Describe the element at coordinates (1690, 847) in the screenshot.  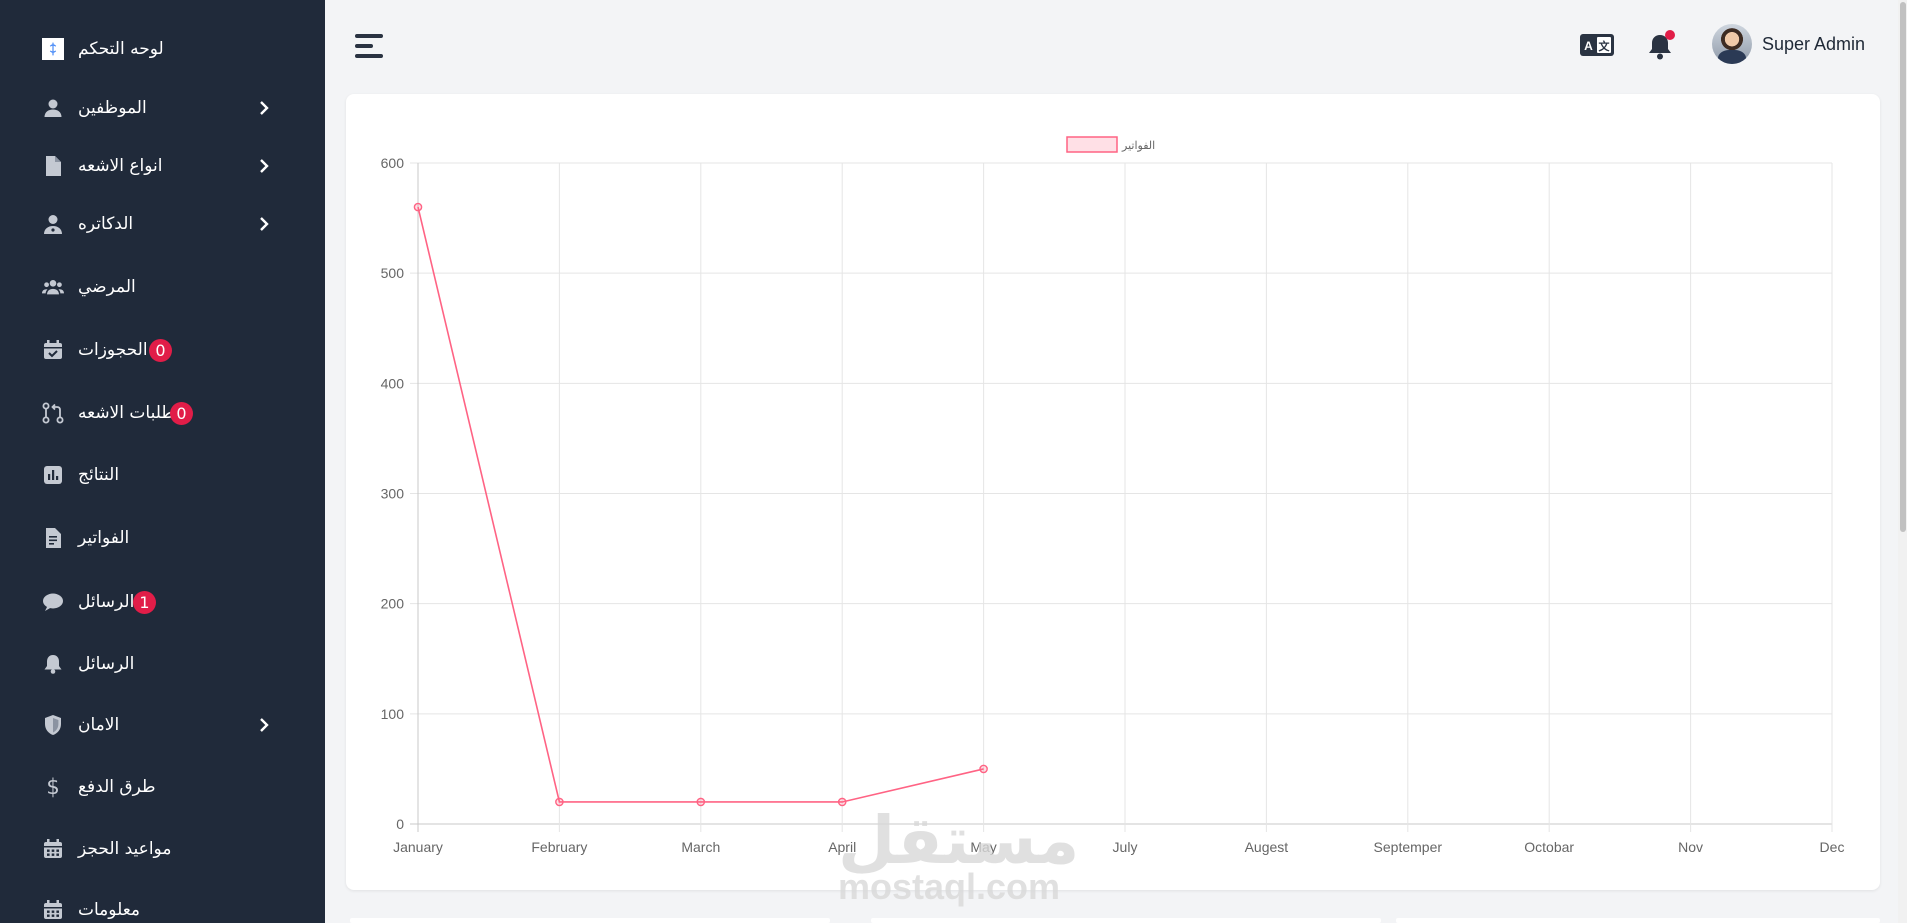
I see `x-tick-label: Nov` at that location.